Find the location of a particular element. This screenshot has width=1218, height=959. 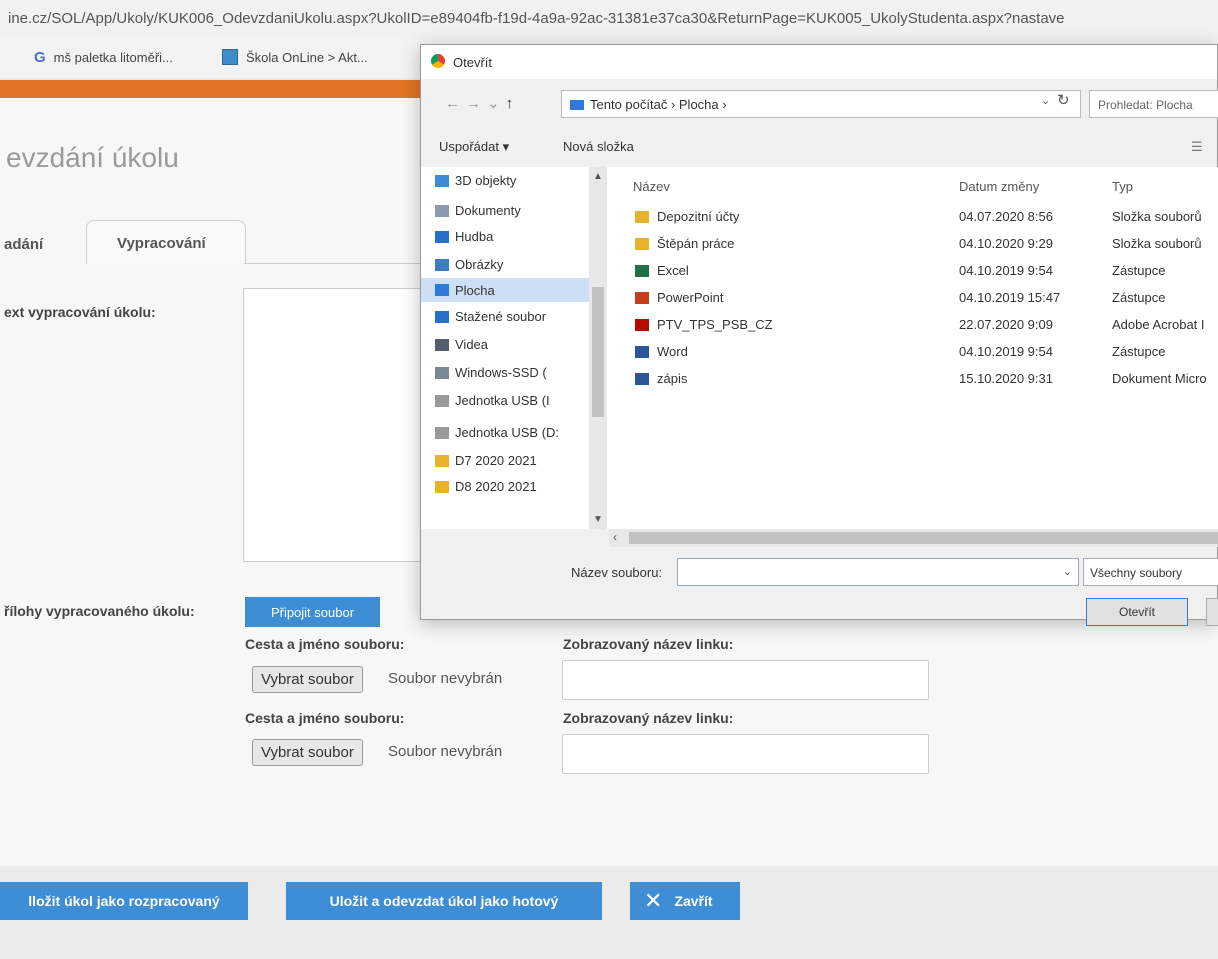

file-name-cell: PTV_TPS_PSB_CZ is located at coordinates (704, 324).